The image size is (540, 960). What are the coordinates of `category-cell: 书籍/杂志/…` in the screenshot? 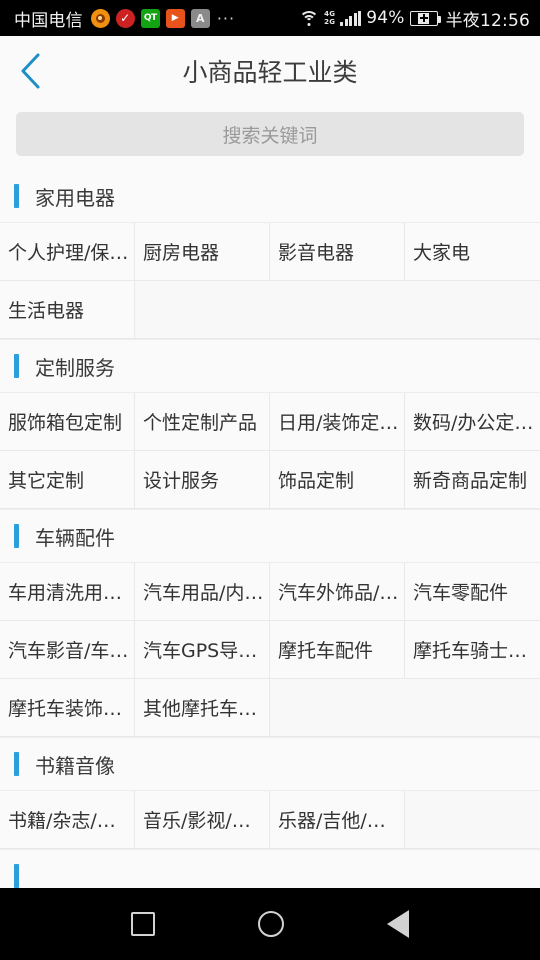 It's located at (67, 820).